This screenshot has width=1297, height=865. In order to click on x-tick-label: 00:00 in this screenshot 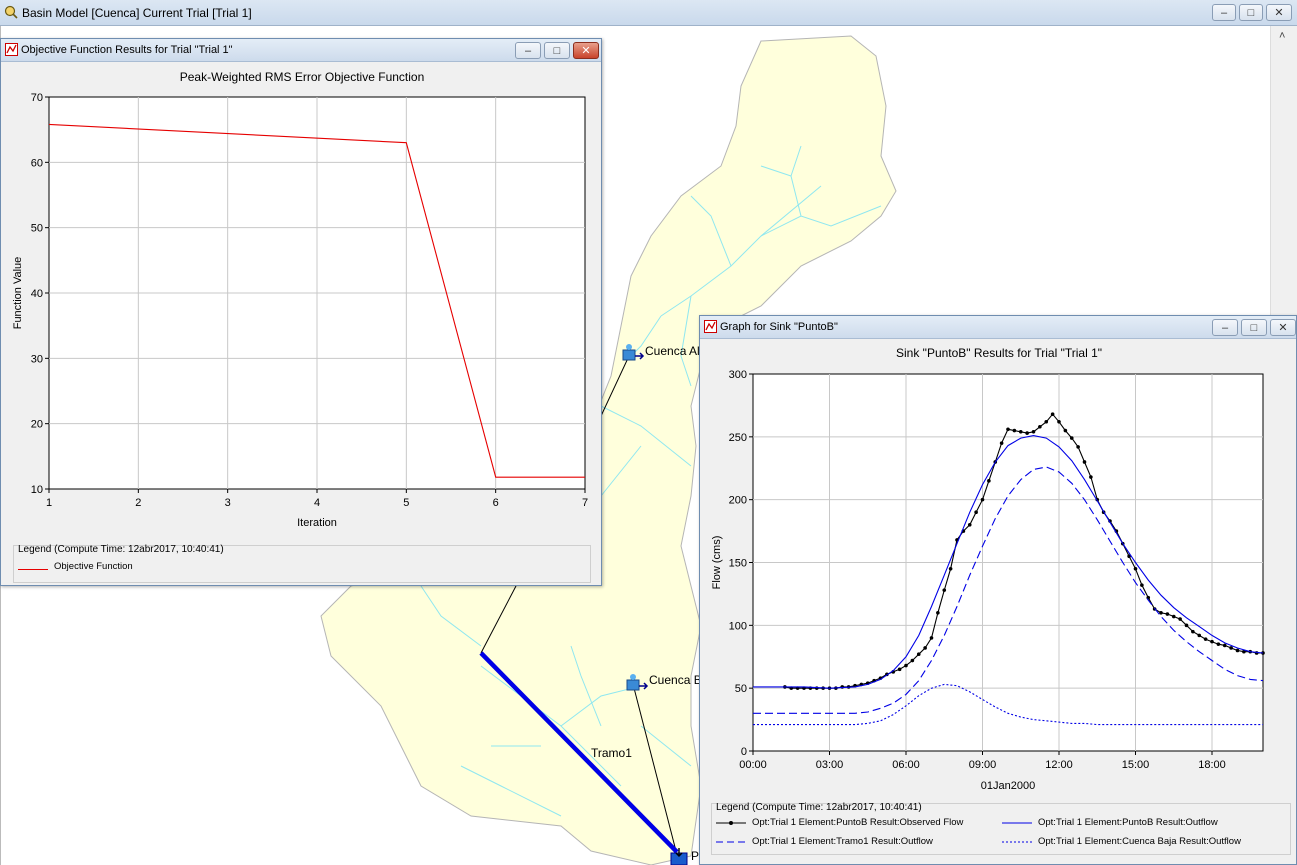, I will do `click(753, 765)`.